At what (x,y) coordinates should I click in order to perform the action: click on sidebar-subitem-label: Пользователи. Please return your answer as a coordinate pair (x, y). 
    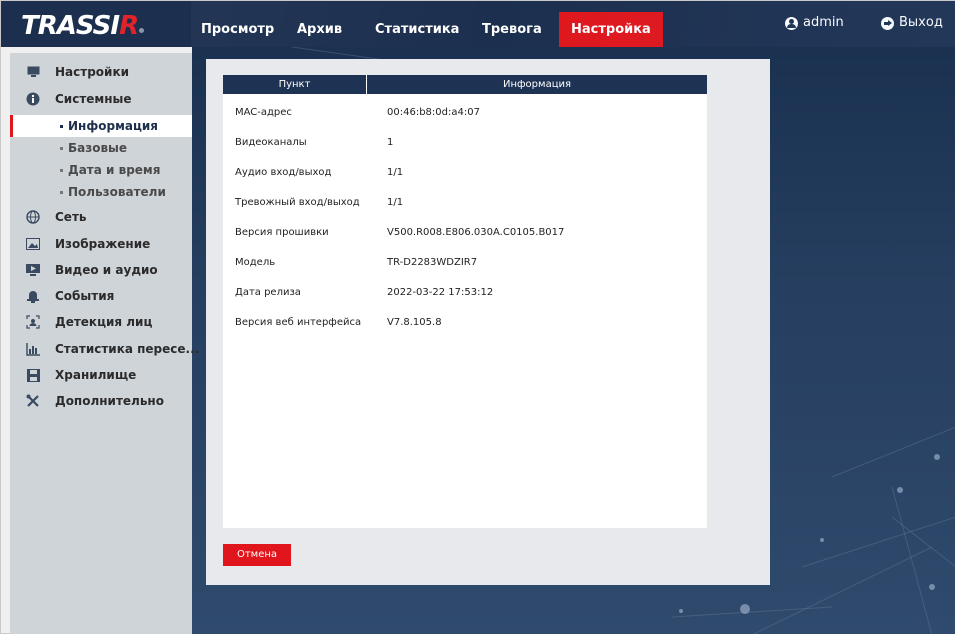
    Looking at the image, I should click on (117, 192).